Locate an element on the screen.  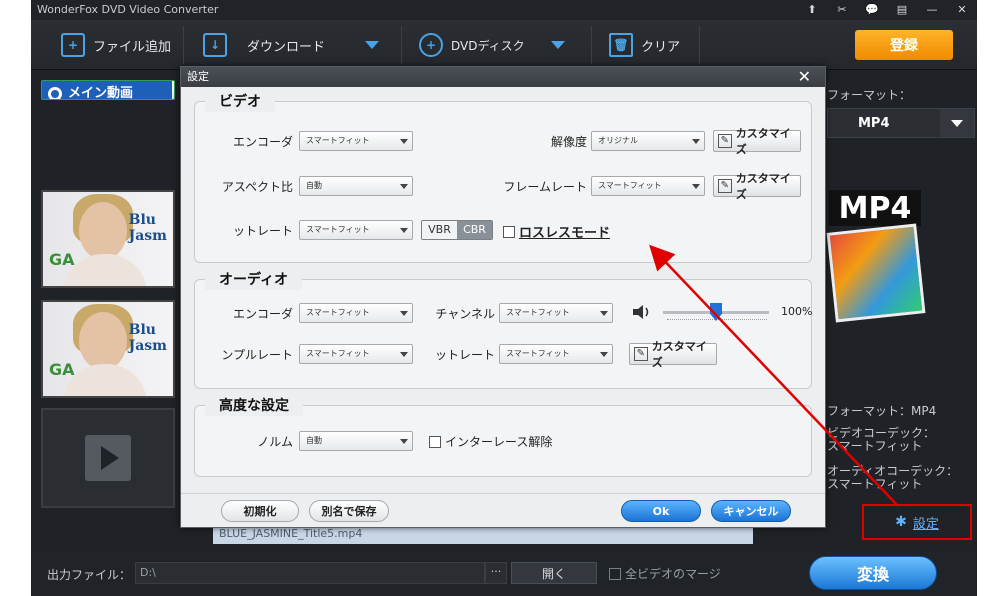
frame-rate-select: スマートフィット is located at coordinates (648, 186).